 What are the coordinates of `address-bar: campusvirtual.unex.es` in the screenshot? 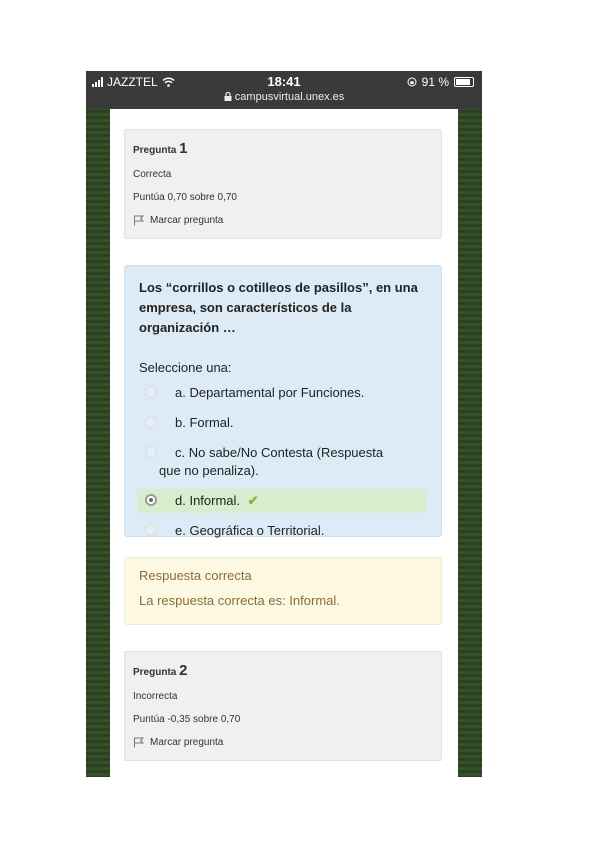 It's located at (284, 97).